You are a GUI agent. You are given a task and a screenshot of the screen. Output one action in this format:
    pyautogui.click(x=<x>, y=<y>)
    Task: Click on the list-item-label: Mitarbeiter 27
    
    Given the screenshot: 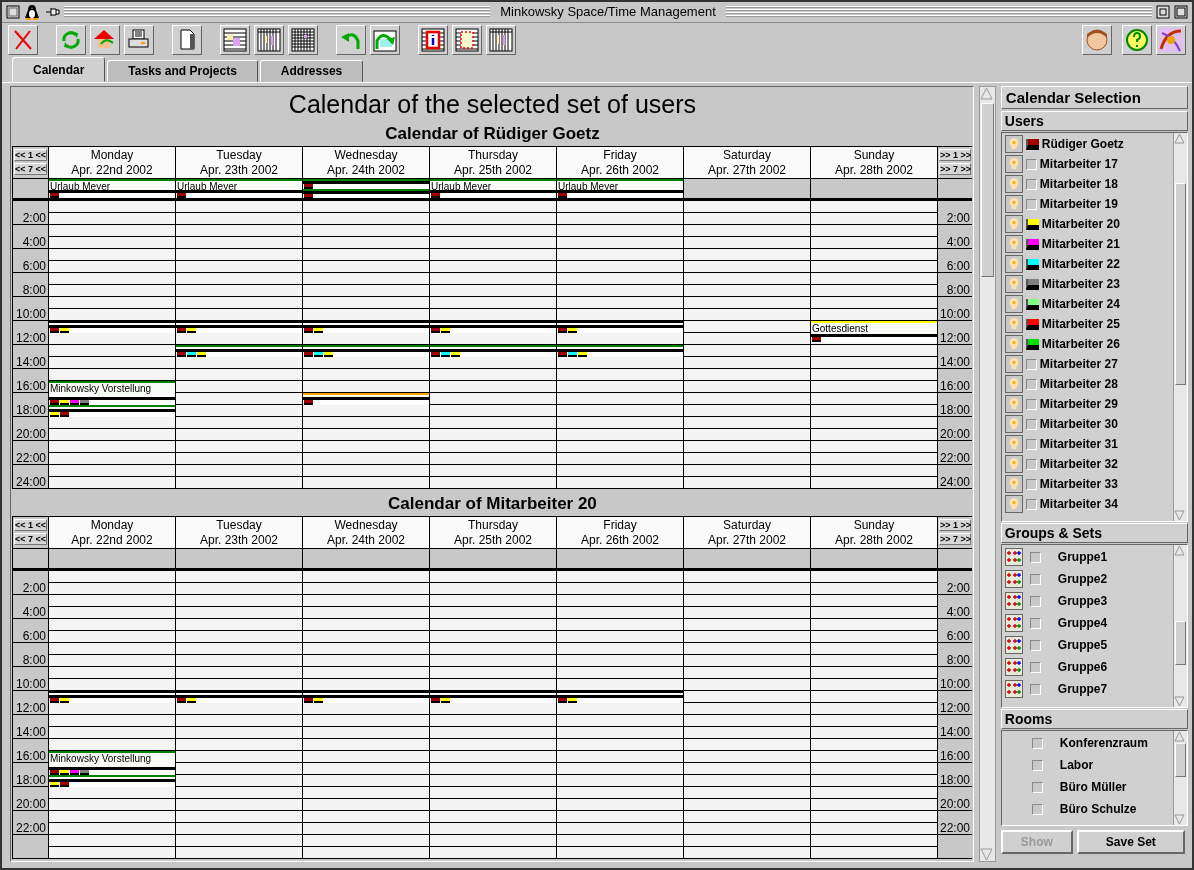 What is the action you would take?
    pyautogui.click(x=1078, y=364)
    